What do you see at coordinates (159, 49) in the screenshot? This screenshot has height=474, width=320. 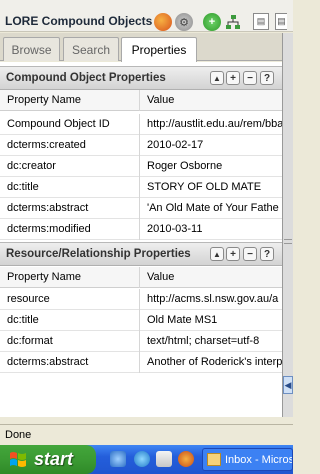 I see `tab-properties: Properties` at bounding box center [159, 49].